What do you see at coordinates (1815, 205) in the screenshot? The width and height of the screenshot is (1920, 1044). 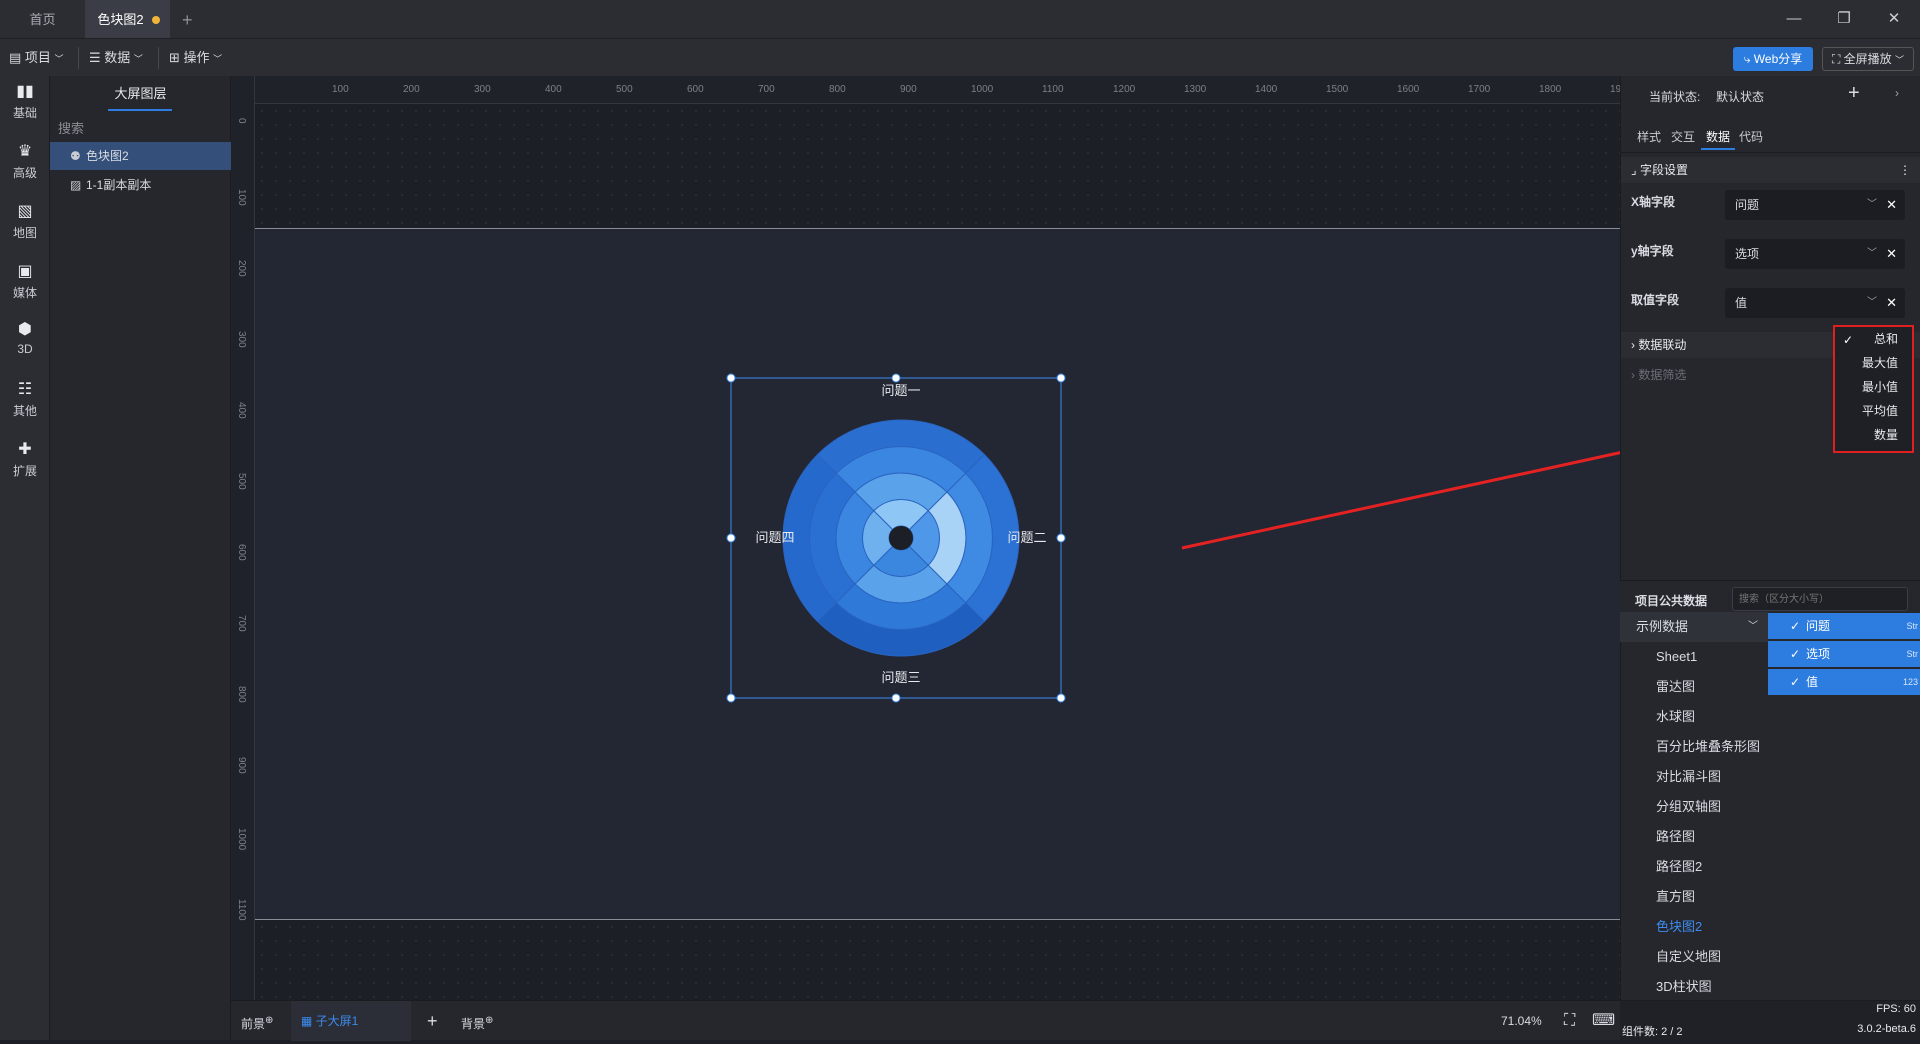 I see `x-field-select: 问题 ﹀ ✕` at bounding box center [1815, 205].